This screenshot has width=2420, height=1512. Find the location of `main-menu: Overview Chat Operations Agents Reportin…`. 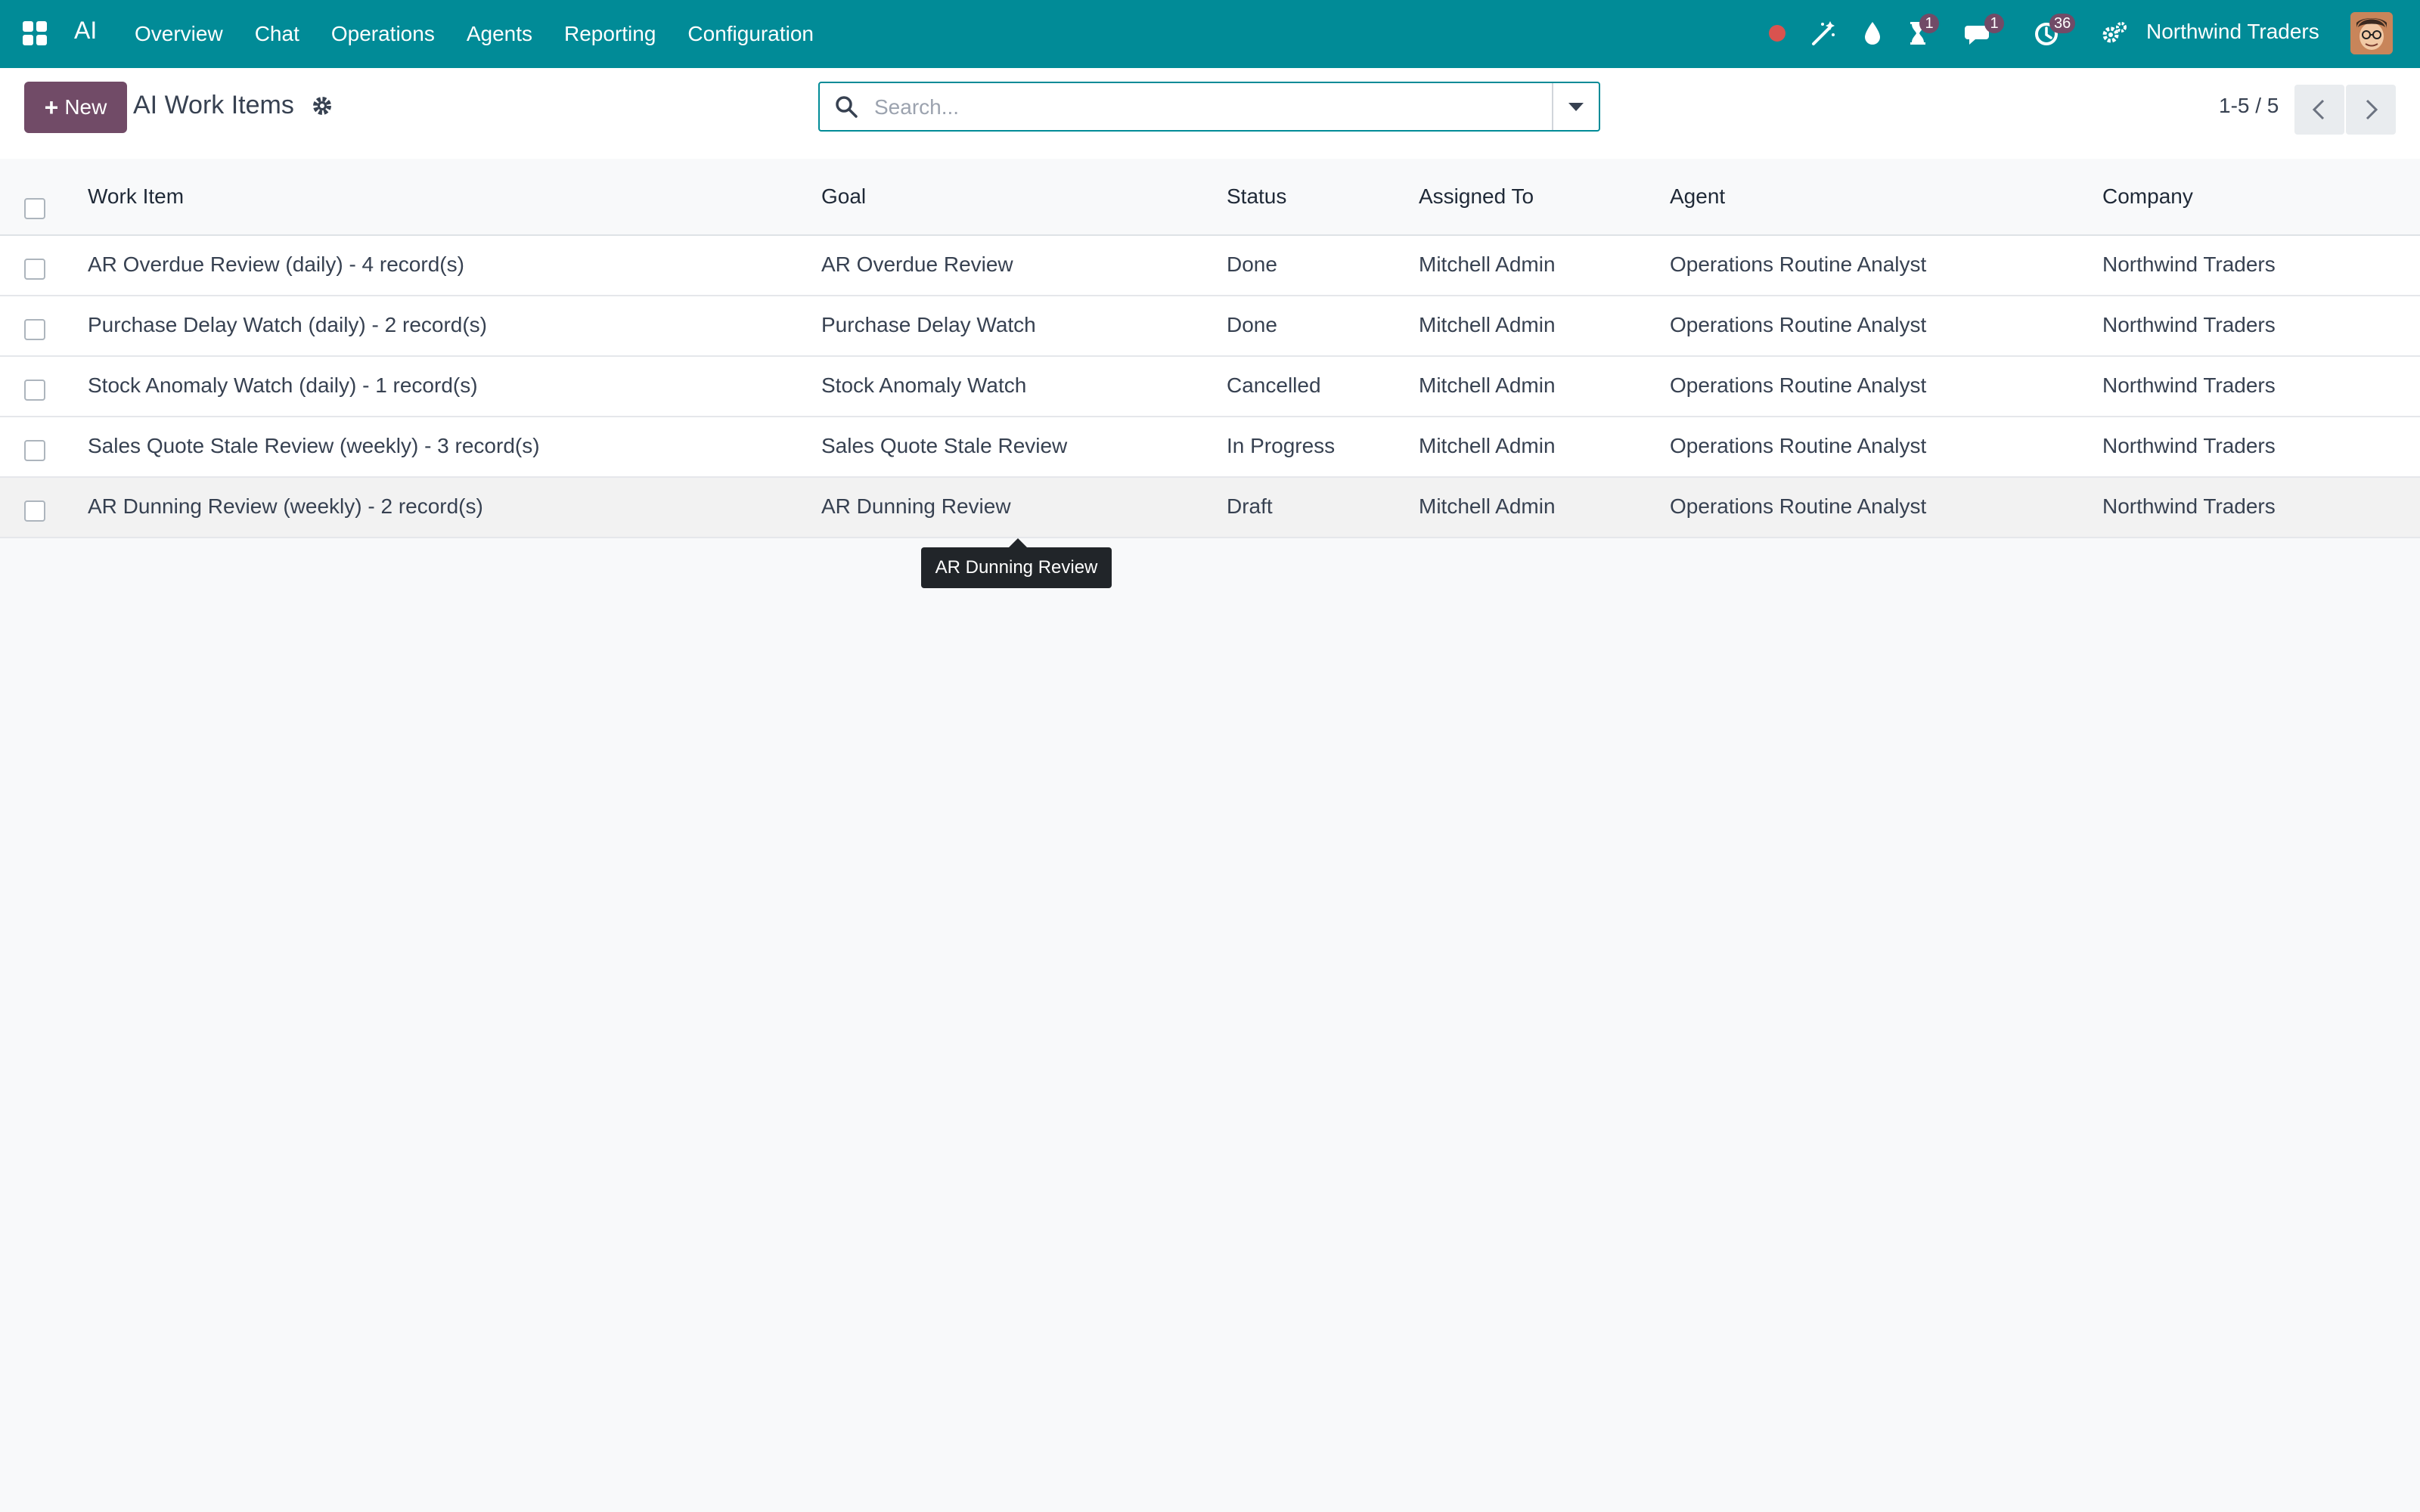

main-menu: Overview Chat Operations Agents Reportin… is located at coordinates (490, 34).